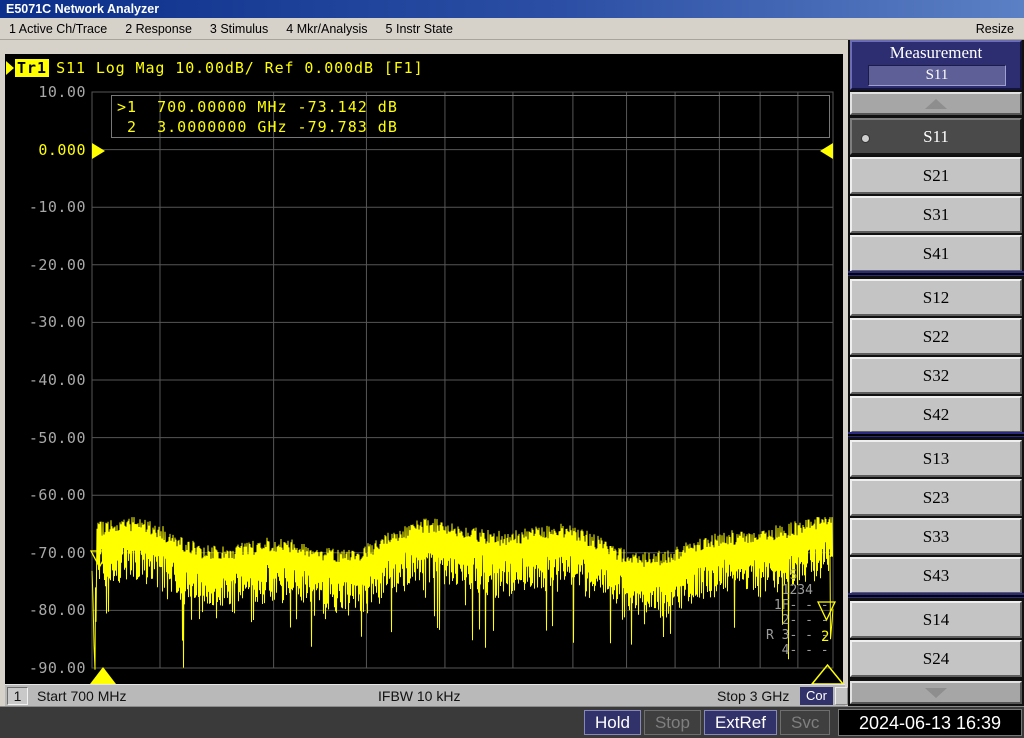  What do you see at coordinates (805, 722) in the screenshot?
I see `status-svc: Svc` at bounding box center [805, 722].